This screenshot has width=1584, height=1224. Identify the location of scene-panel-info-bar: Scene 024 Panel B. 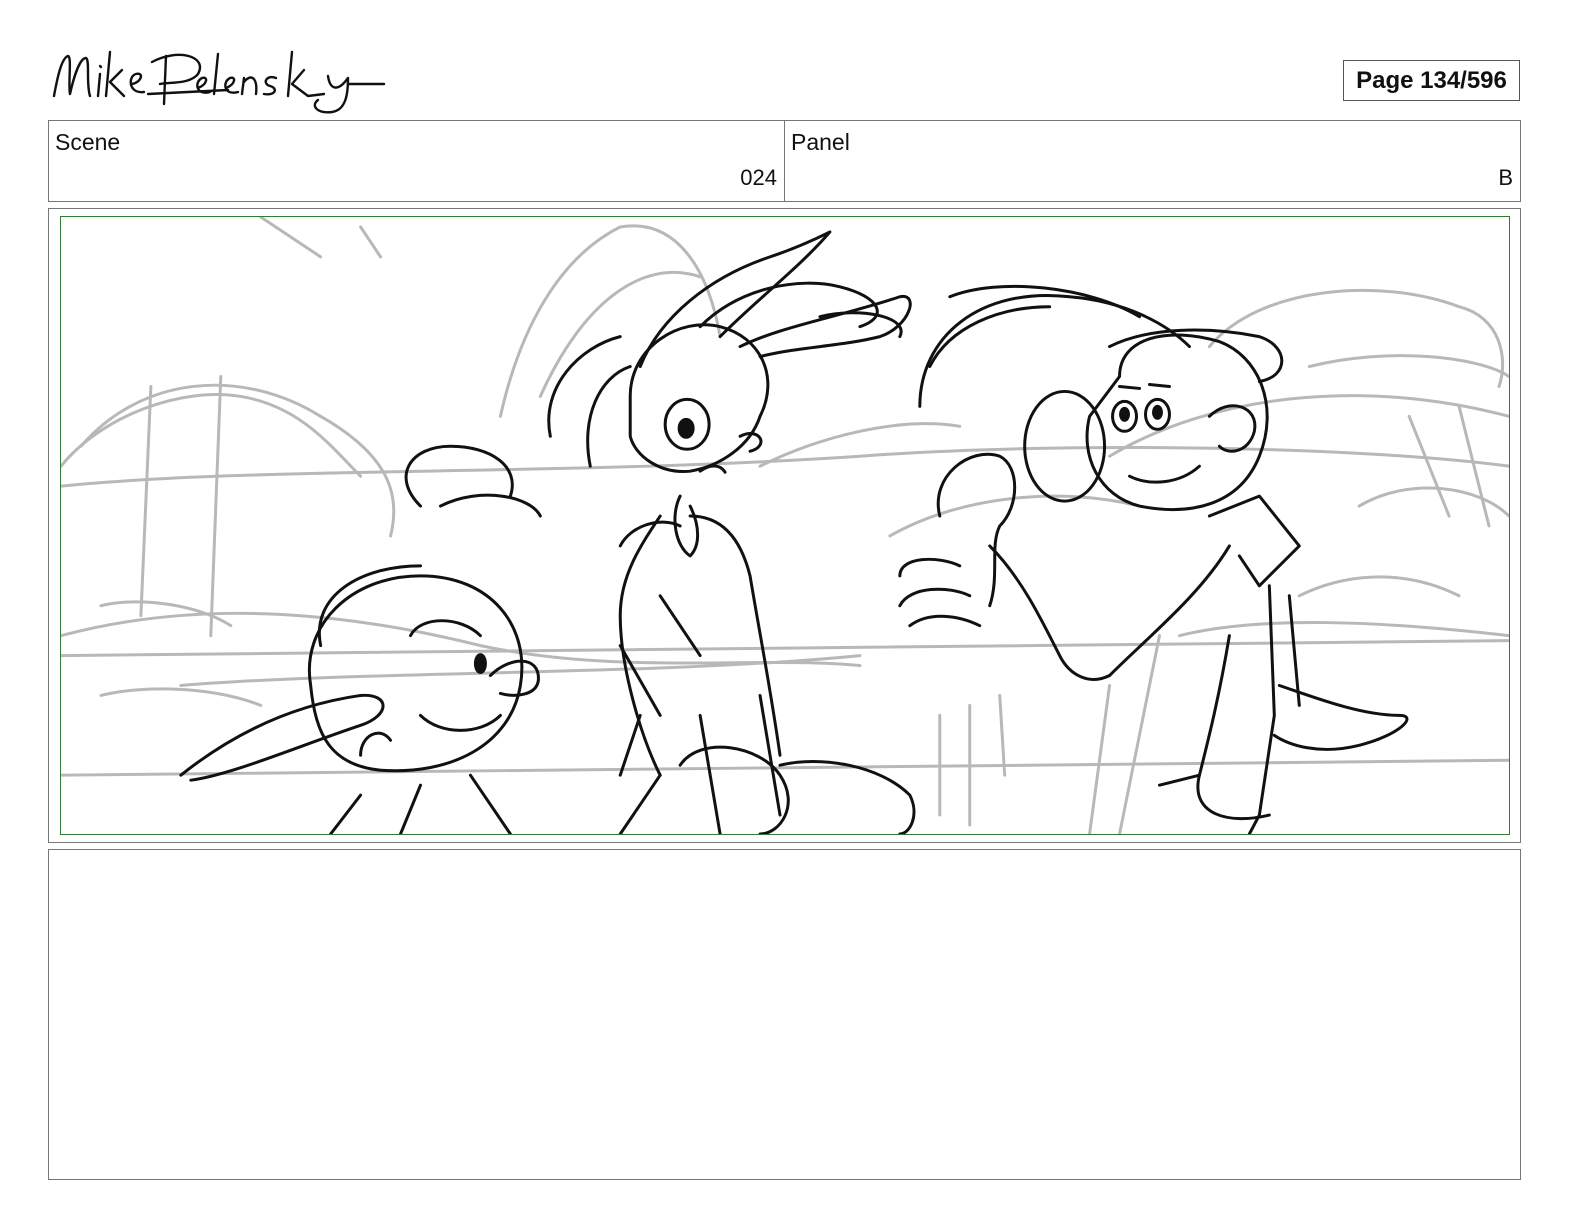
(784, 161).